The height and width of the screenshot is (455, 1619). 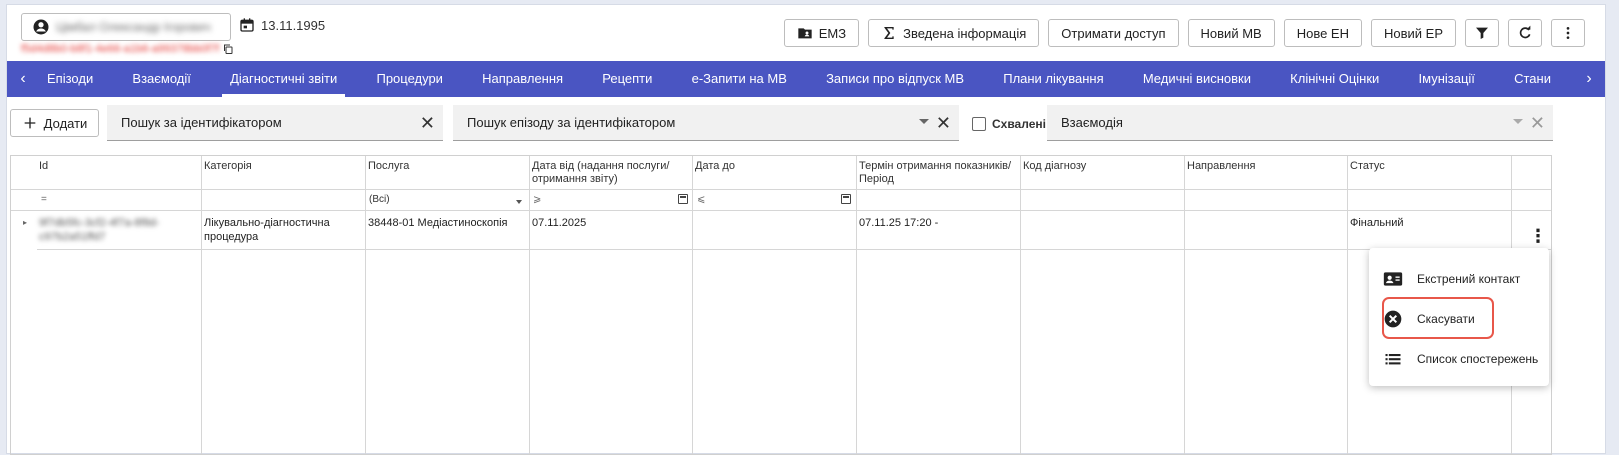 What do you see at coordinates (1589, 79) in the screenshot?
I see `nav-right-icon: ›` at bounding box center [1589, 79].